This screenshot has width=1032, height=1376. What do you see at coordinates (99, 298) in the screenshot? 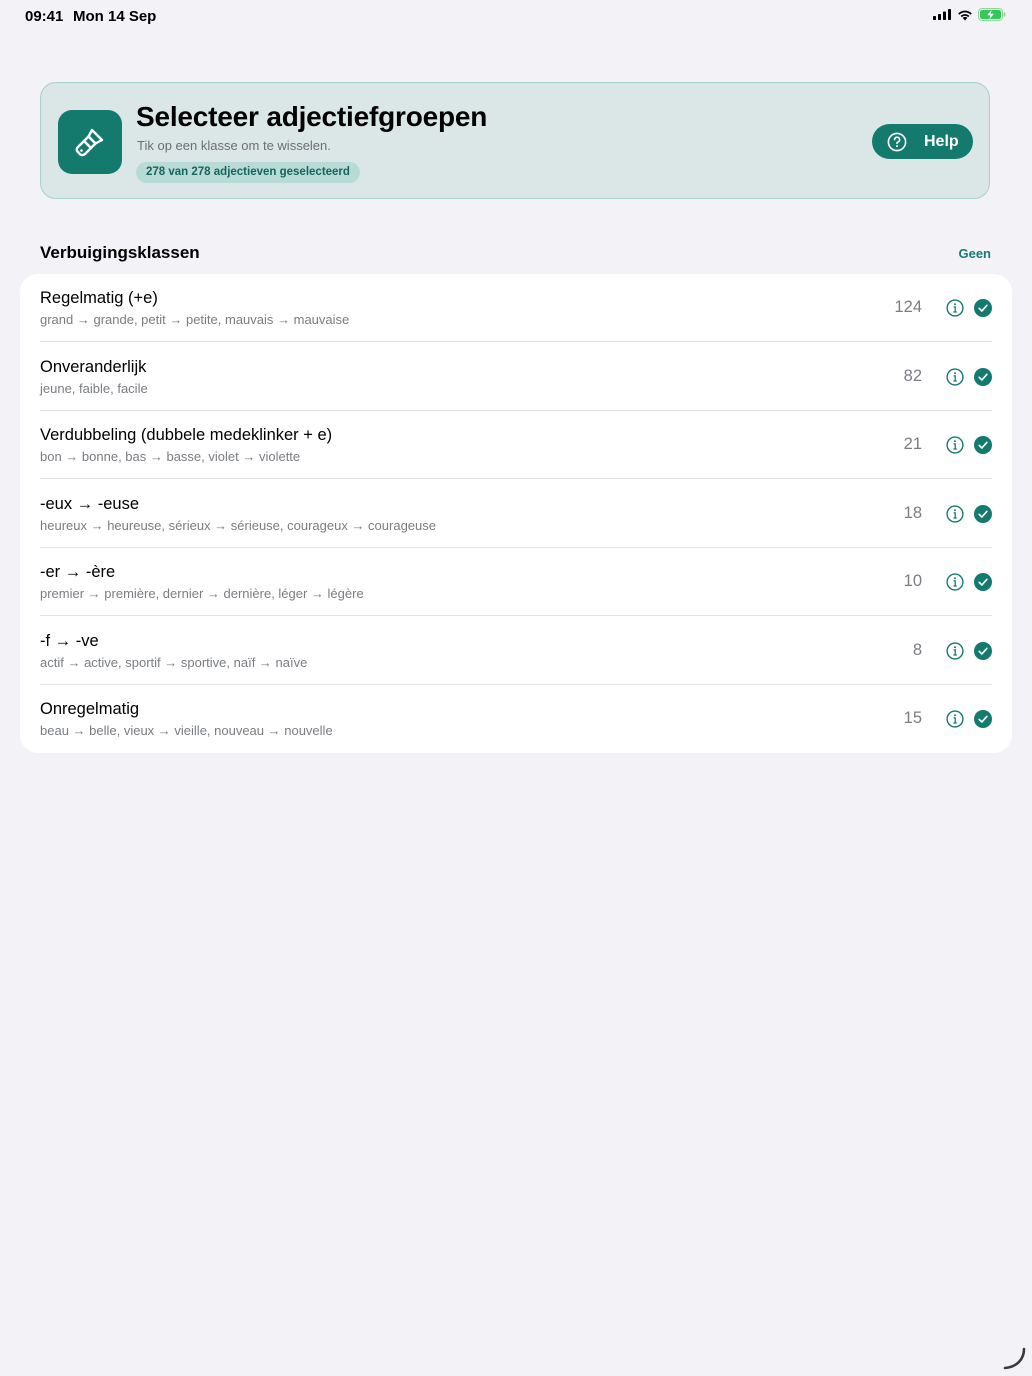
I see `row-title: Regelmatig (+e)` at bounding box center [99, 298].